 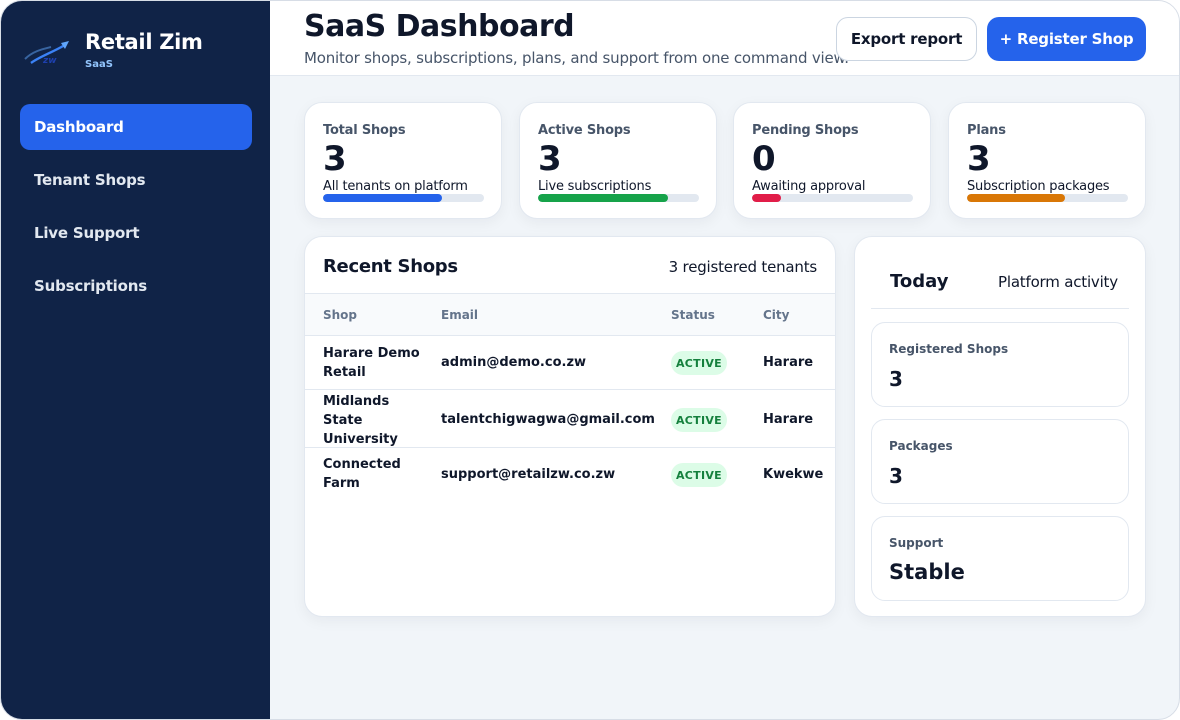 I want to click on metric-value: Stable, so click(x=927, y=572).